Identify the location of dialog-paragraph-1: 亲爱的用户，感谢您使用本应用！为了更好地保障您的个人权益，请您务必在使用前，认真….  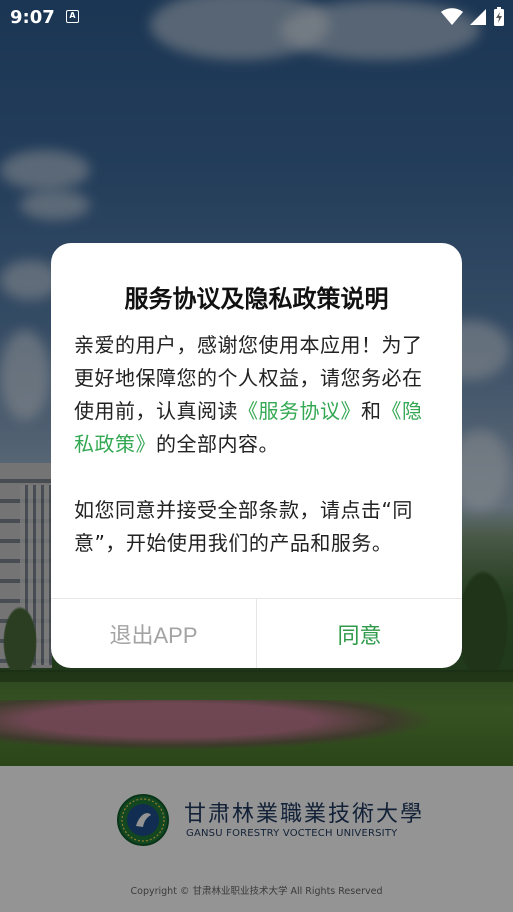
(248, 394).